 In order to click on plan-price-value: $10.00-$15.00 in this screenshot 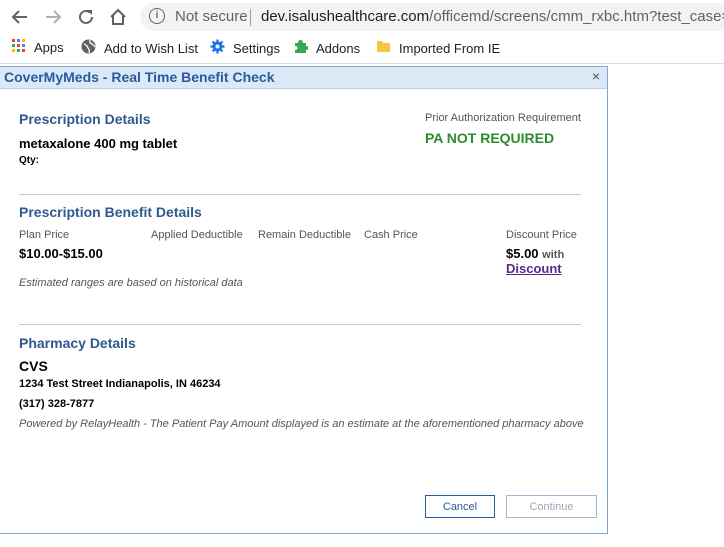, I will do `click(61, 253)`.